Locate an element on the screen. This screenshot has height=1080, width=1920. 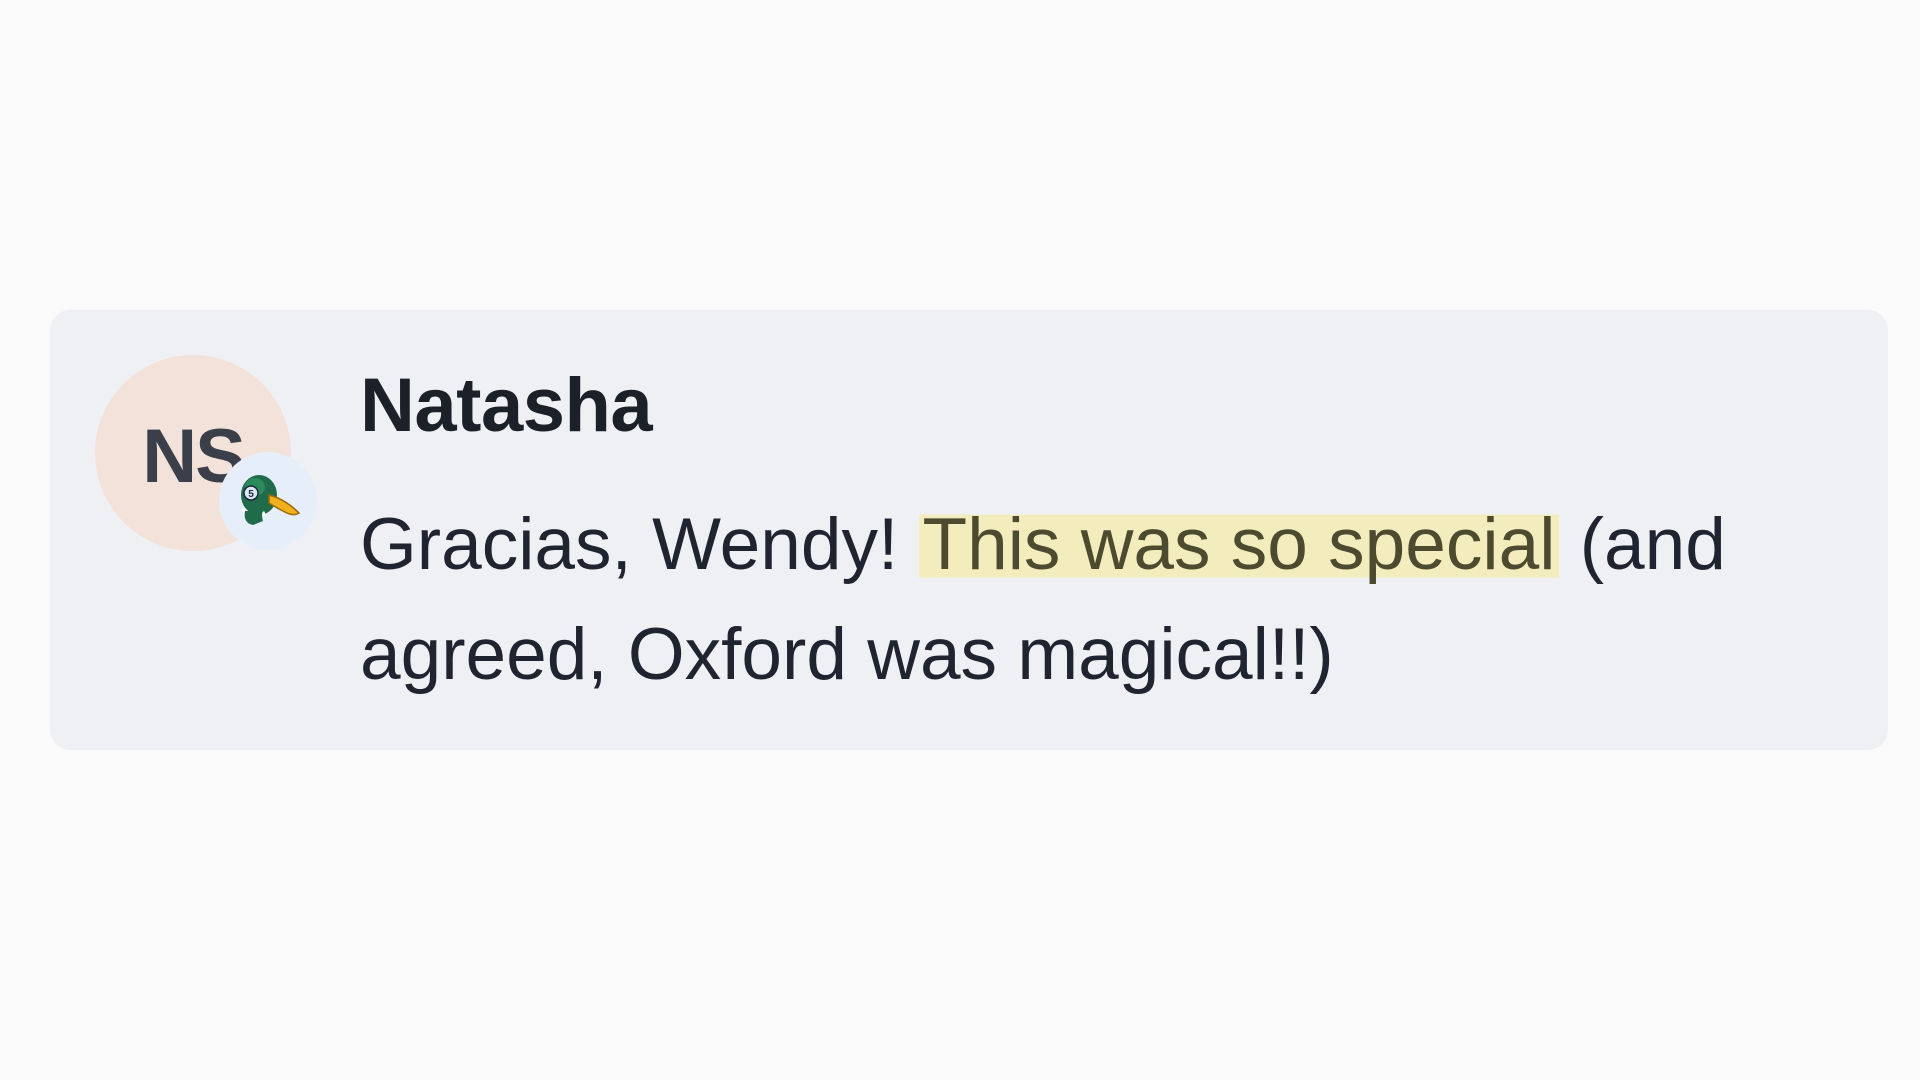
avatar: NS 5 is located at coordinates (210, 470).